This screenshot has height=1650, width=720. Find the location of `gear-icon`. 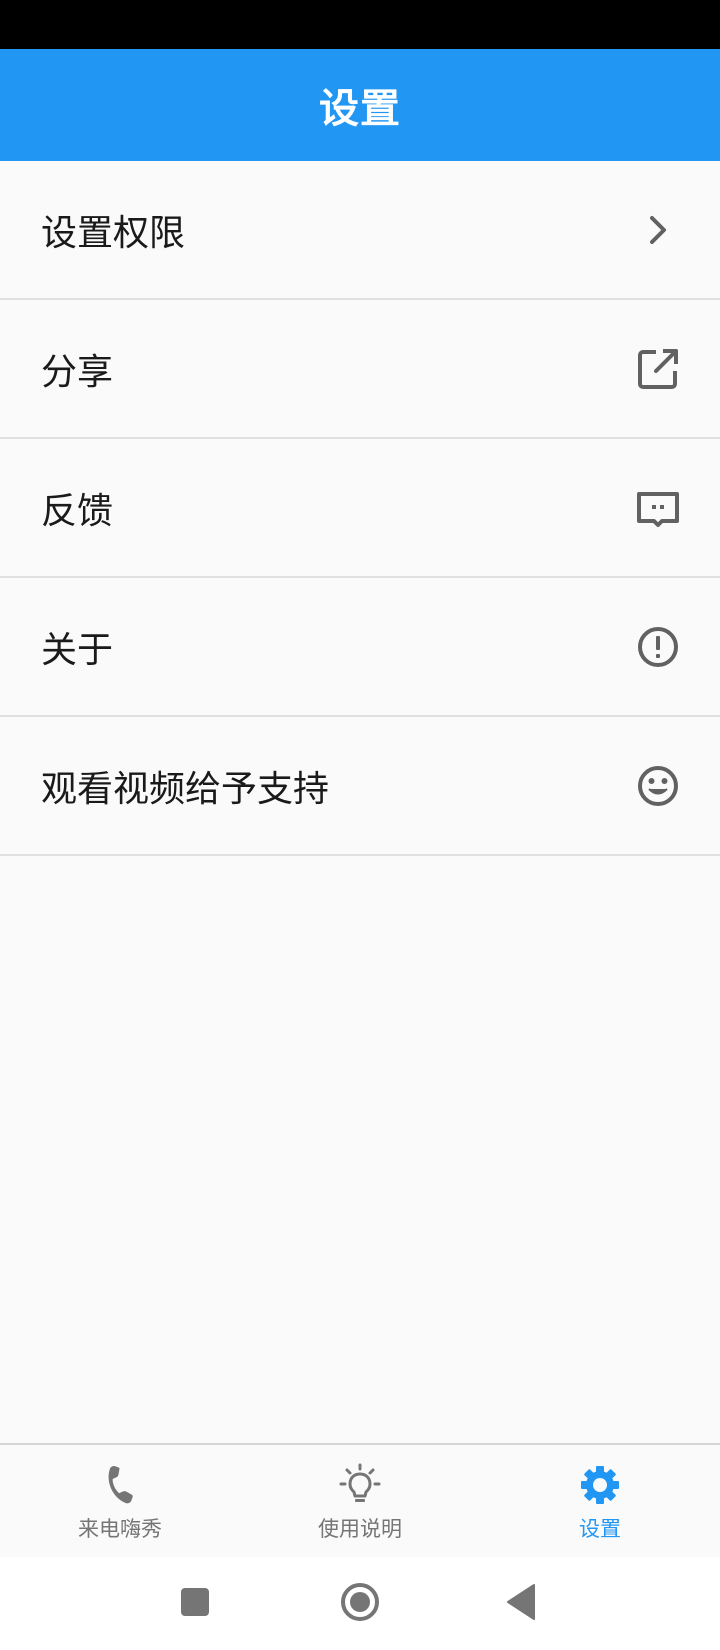

gear-icon is located at coordinates (600, 1485).